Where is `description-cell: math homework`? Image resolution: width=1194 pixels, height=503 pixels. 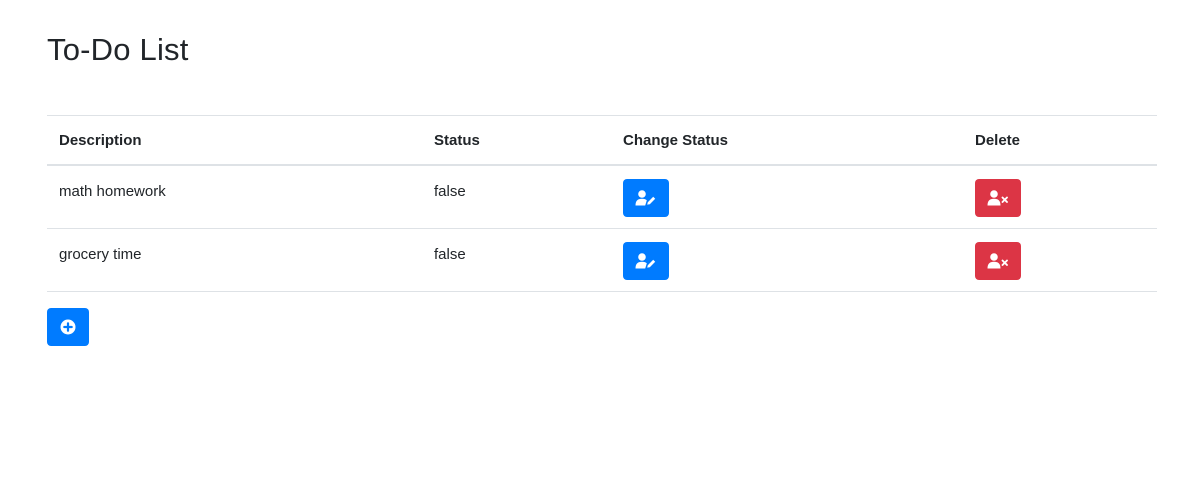 description-cell: math homework is located at coordinates (234, 197).